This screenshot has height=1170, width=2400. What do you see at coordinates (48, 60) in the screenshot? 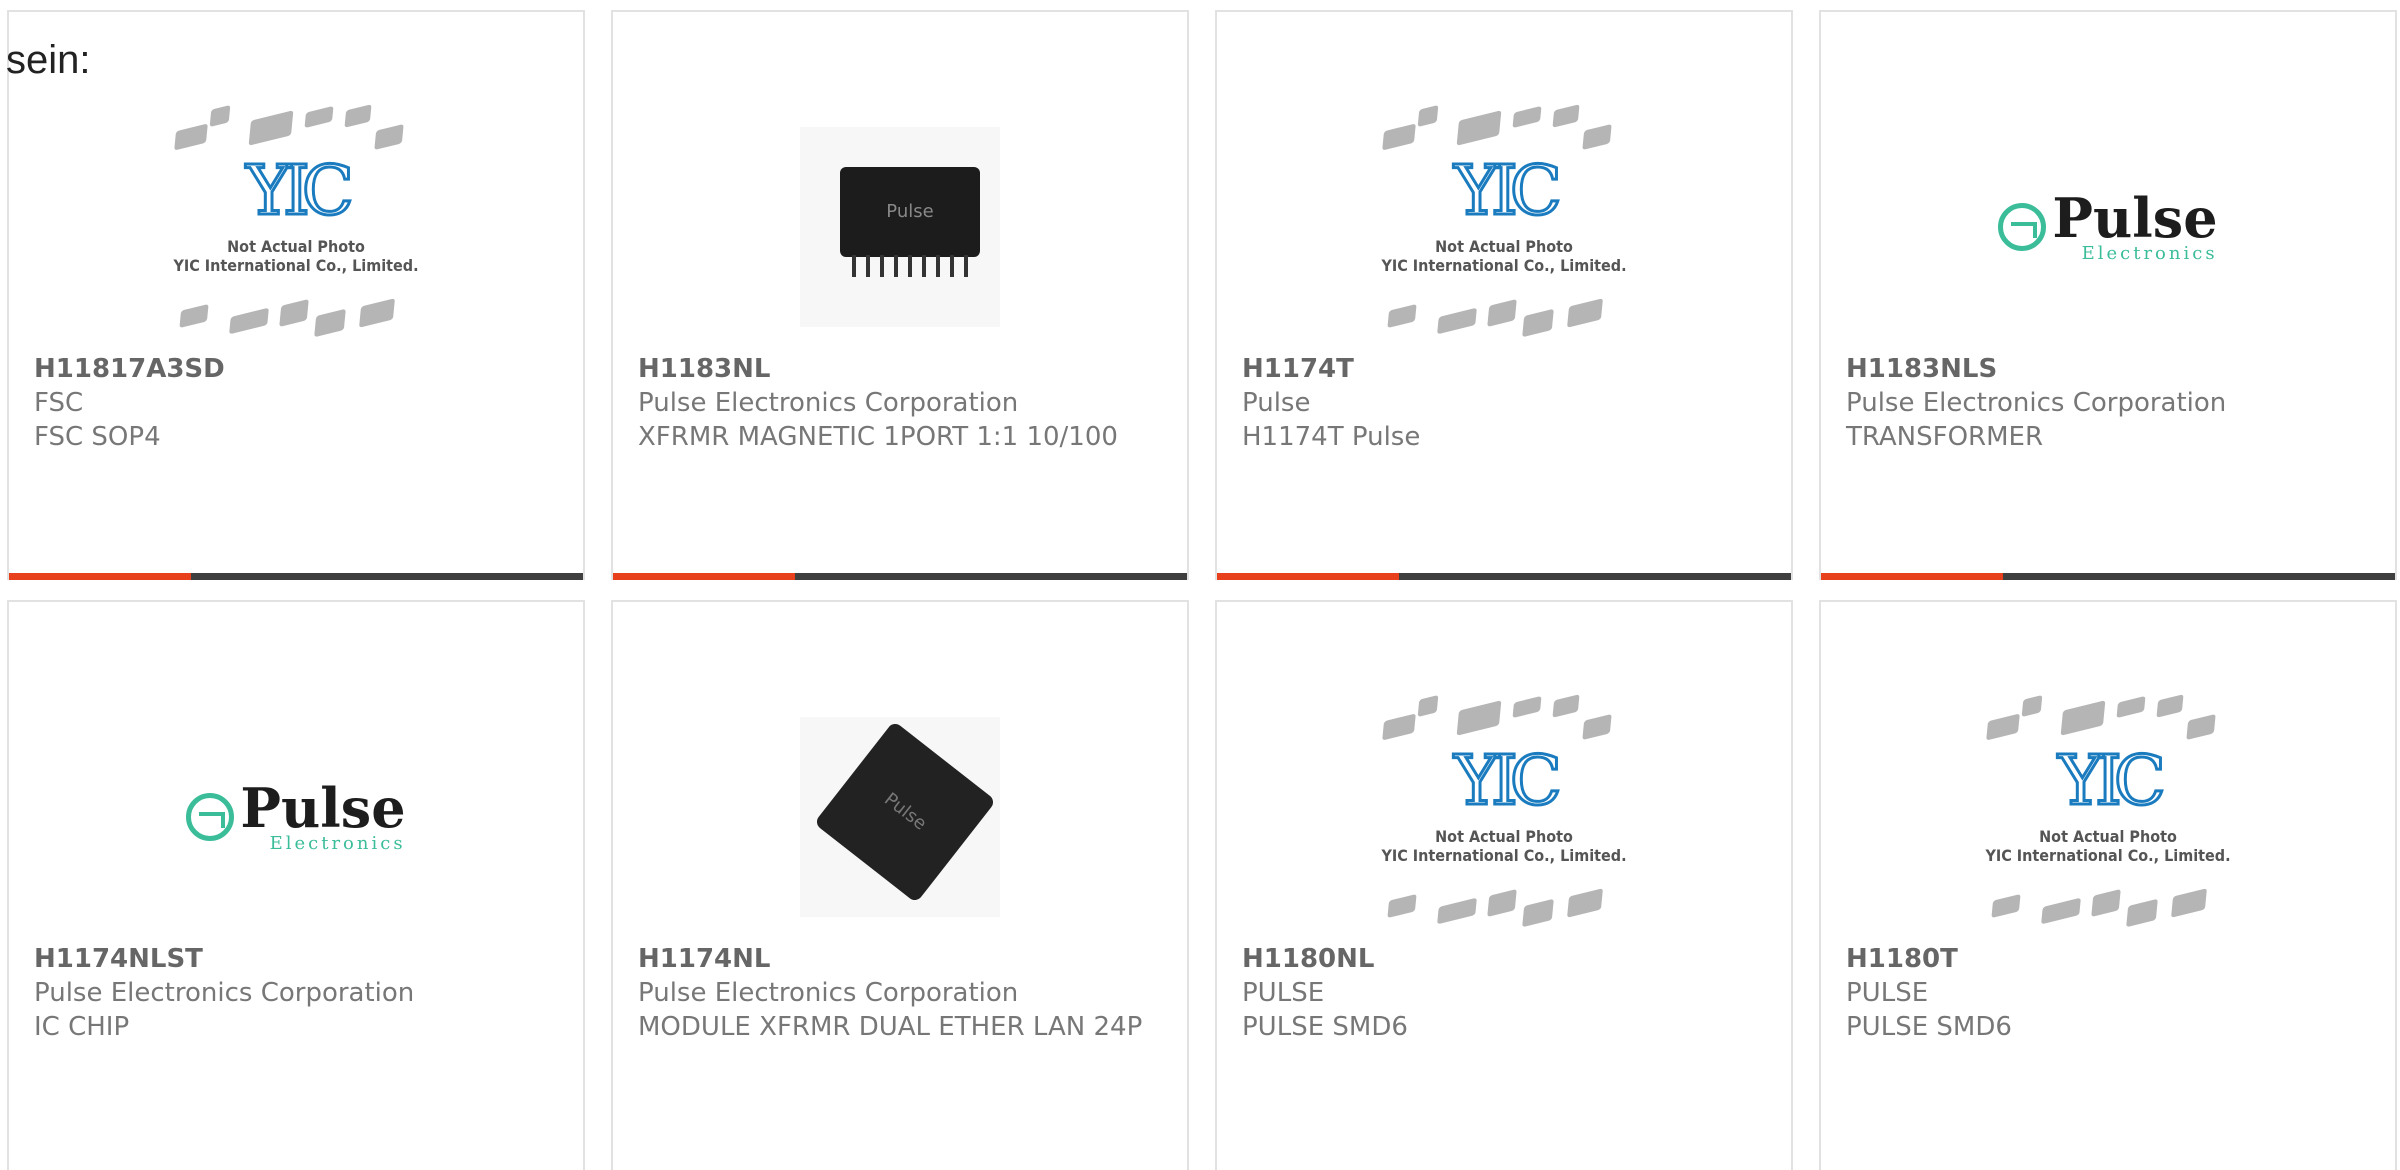
I see `header-fragment: sein:` at bounding box center [48, 60].